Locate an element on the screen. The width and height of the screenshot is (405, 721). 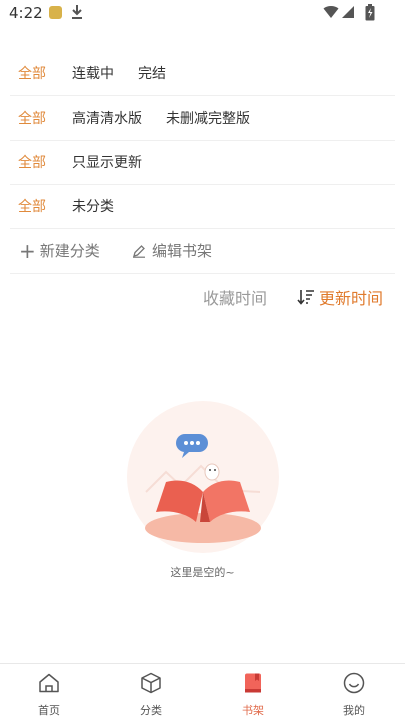
filter-row-version: 全部 高清清水版 未删减完整版 is located at coordinates (202, 118).